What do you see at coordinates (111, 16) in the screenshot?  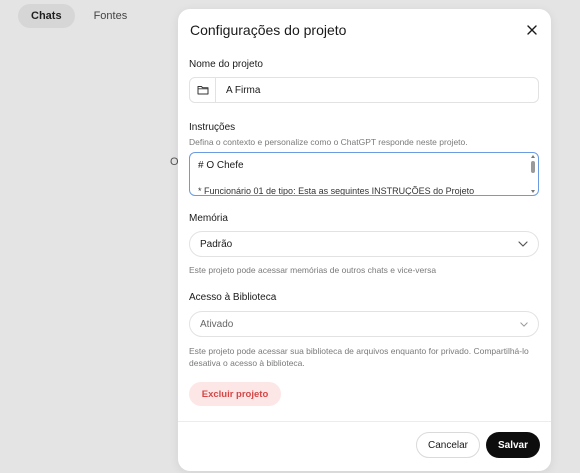 I see `tab-fontes: Fontes` at bounding box center [111, 16].